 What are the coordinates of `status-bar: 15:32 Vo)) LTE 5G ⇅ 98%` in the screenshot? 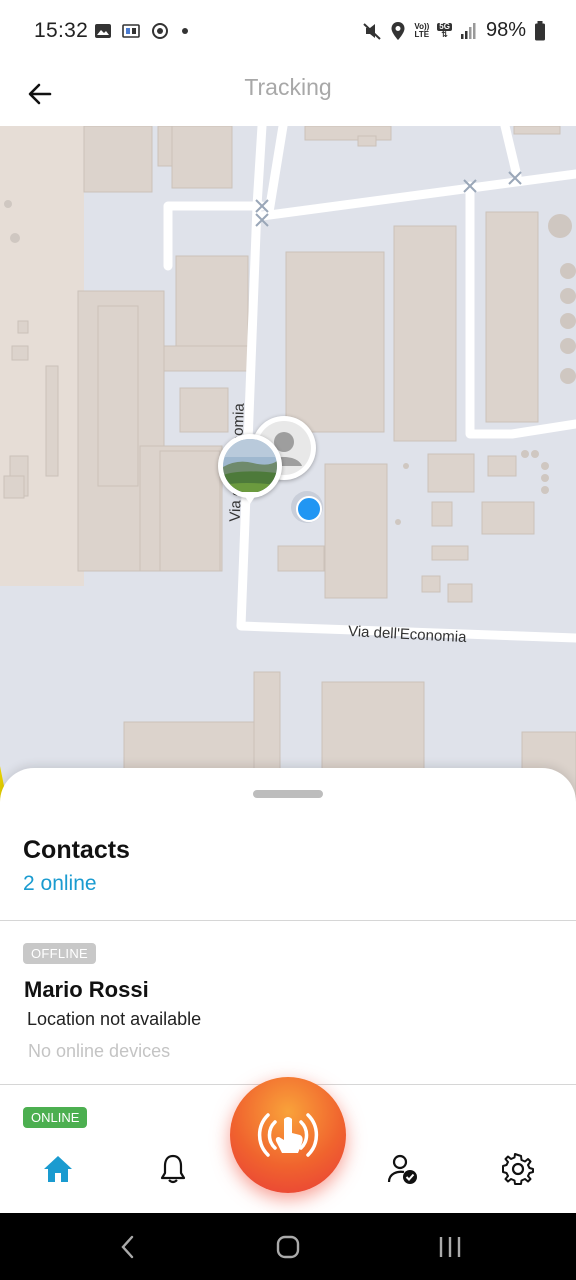 It's located at (288, 32).